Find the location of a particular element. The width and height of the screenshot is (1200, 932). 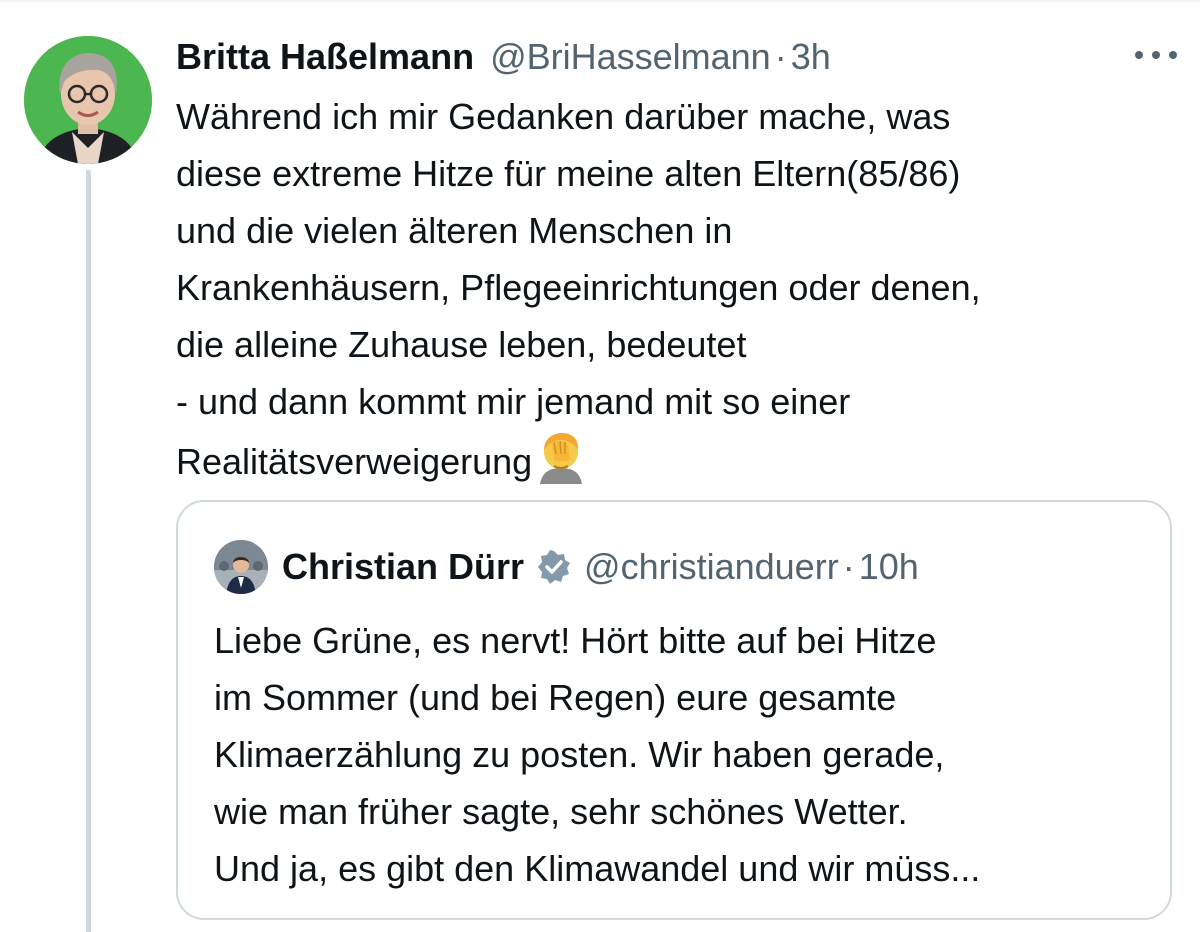

tweet-header: Britta Haßelmann @BriHasselmann · 3h is located at coordinates (503, 57).